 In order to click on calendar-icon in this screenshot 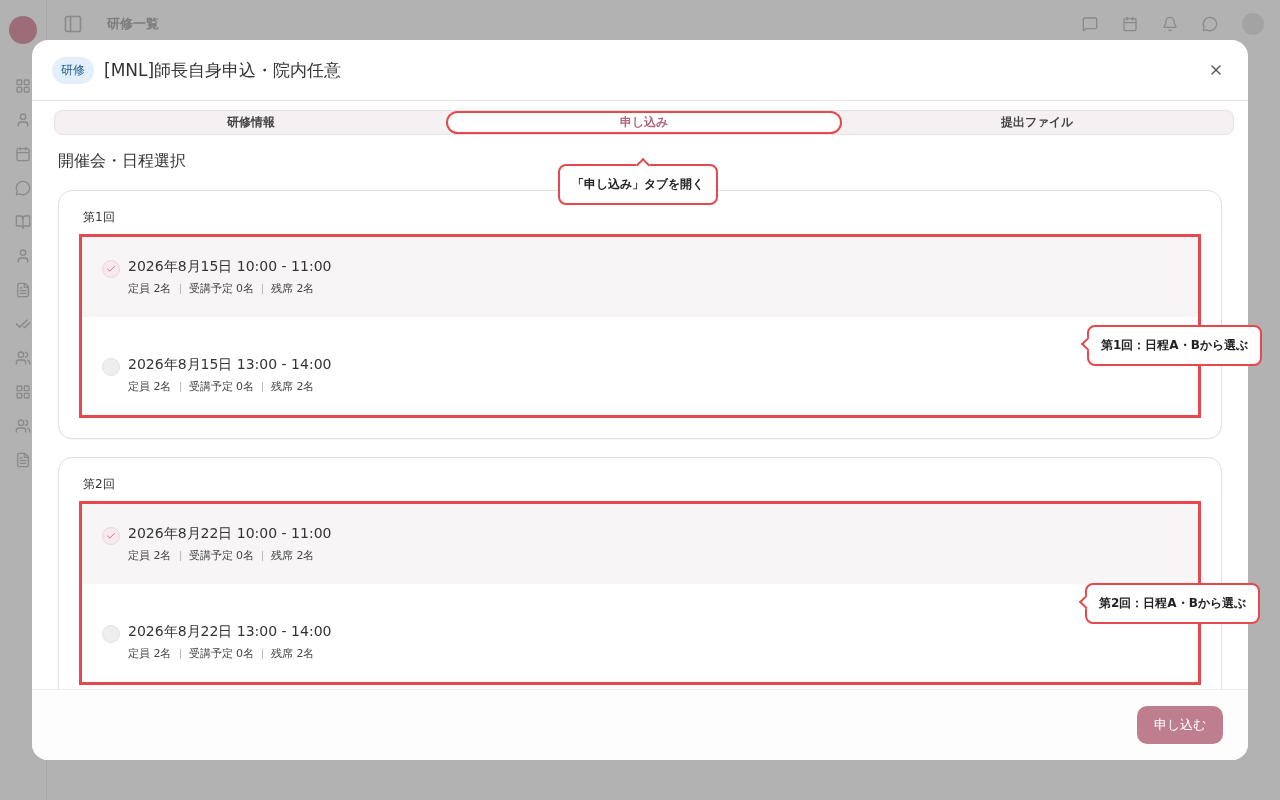, I will do `click(1130, 24)`.